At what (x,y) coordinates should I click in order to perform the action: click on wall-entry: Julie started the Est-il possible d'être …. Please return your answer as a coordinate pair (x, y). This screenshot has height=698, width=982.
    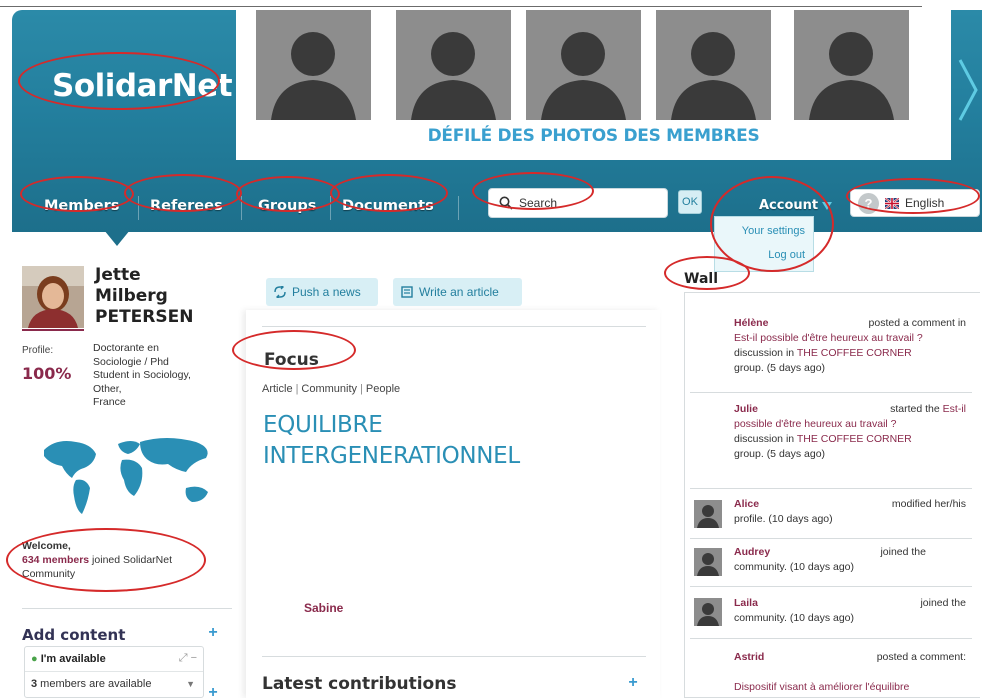
    Looking at the image, I should click on (850, 431).